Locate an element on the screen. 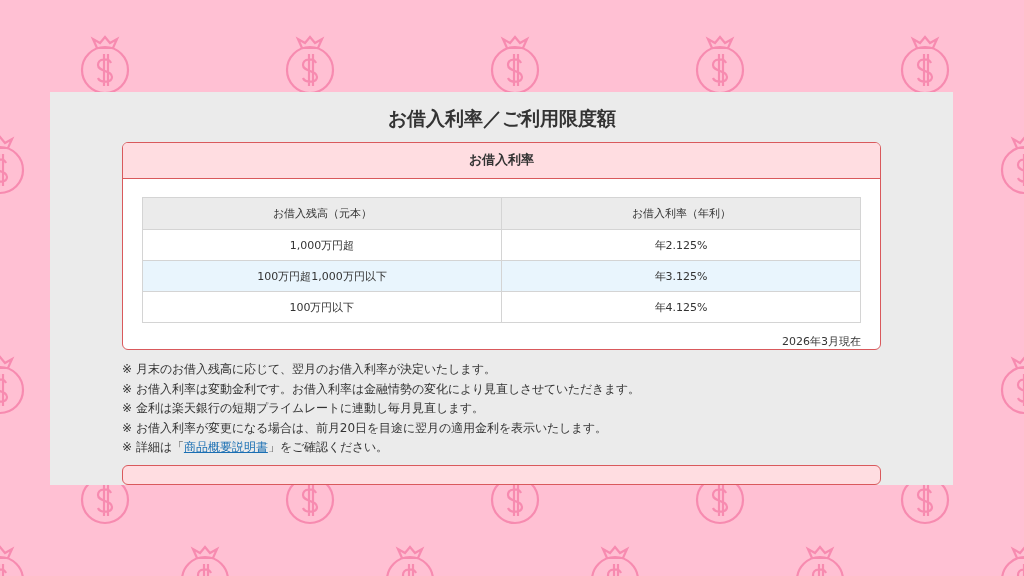  document-link: 商品概要説明書 is located at coordinates (225, 447).